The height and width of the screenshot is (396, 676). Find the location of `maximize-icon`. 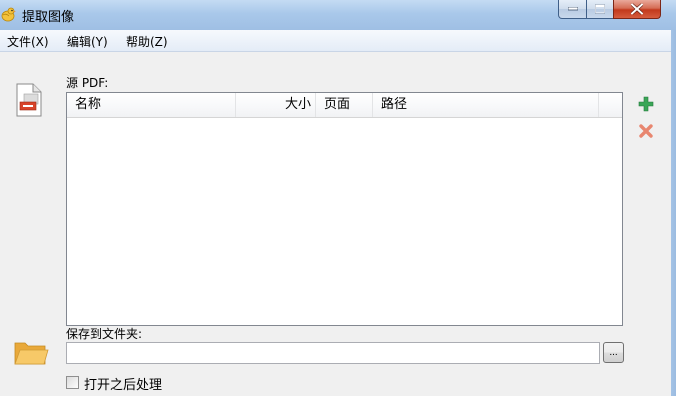

maximize-icon is located at coordinates (600, 9).